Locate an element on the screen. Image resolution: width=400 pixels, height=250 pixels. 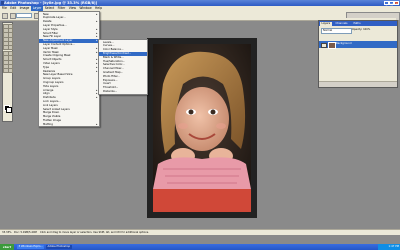
menu-item-label: Layer Style is located at coordinates (50, 29).